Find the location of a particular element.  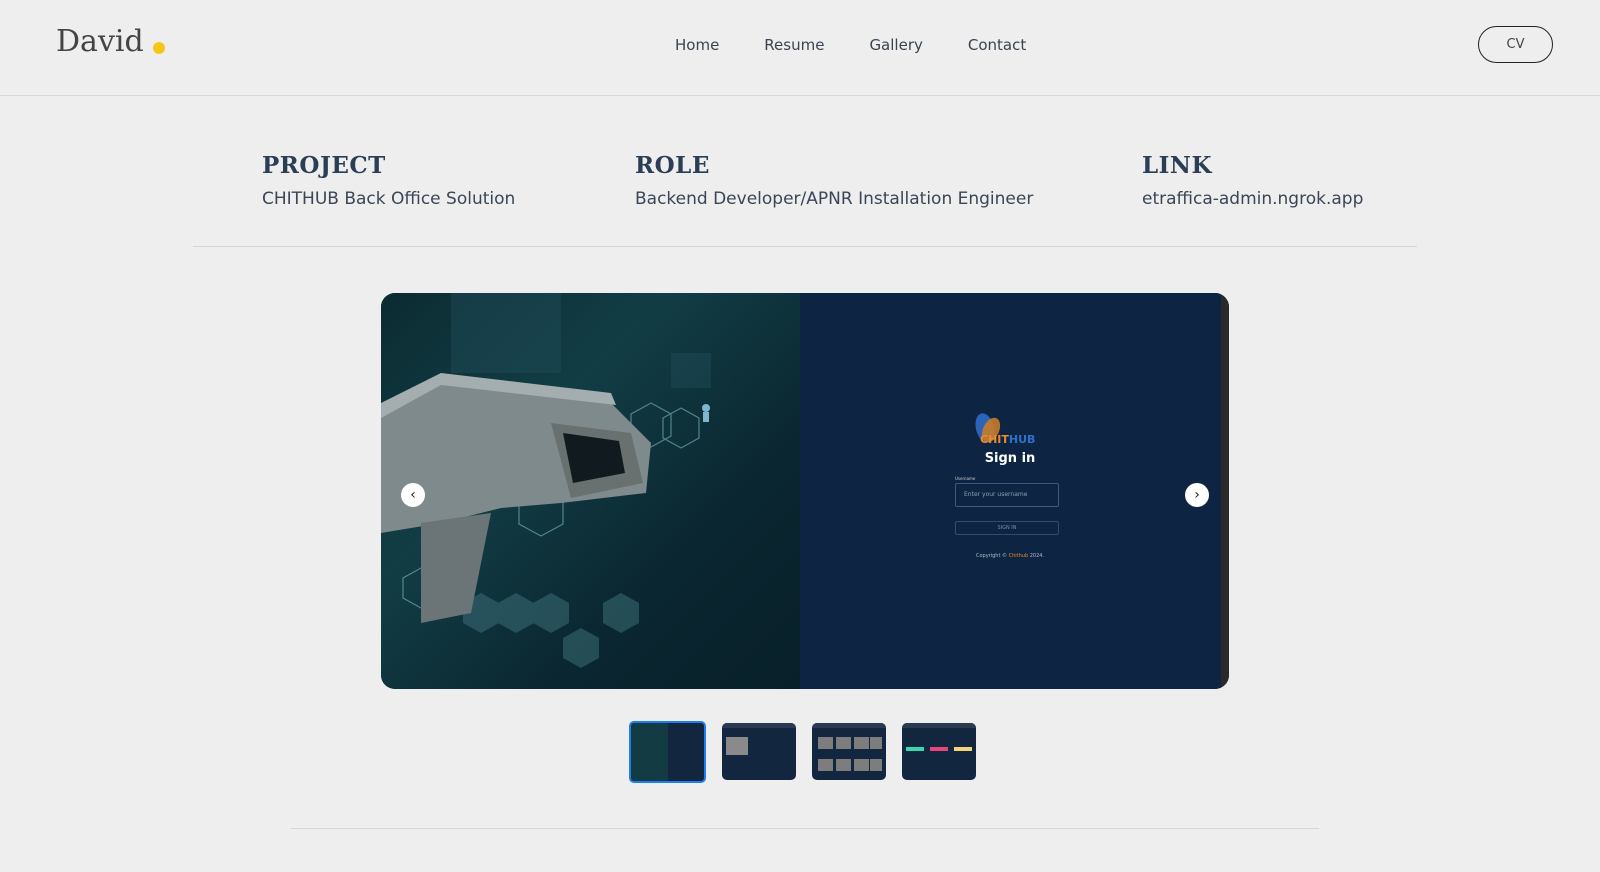

brand-logo: David is located at coordinates (100, 41).